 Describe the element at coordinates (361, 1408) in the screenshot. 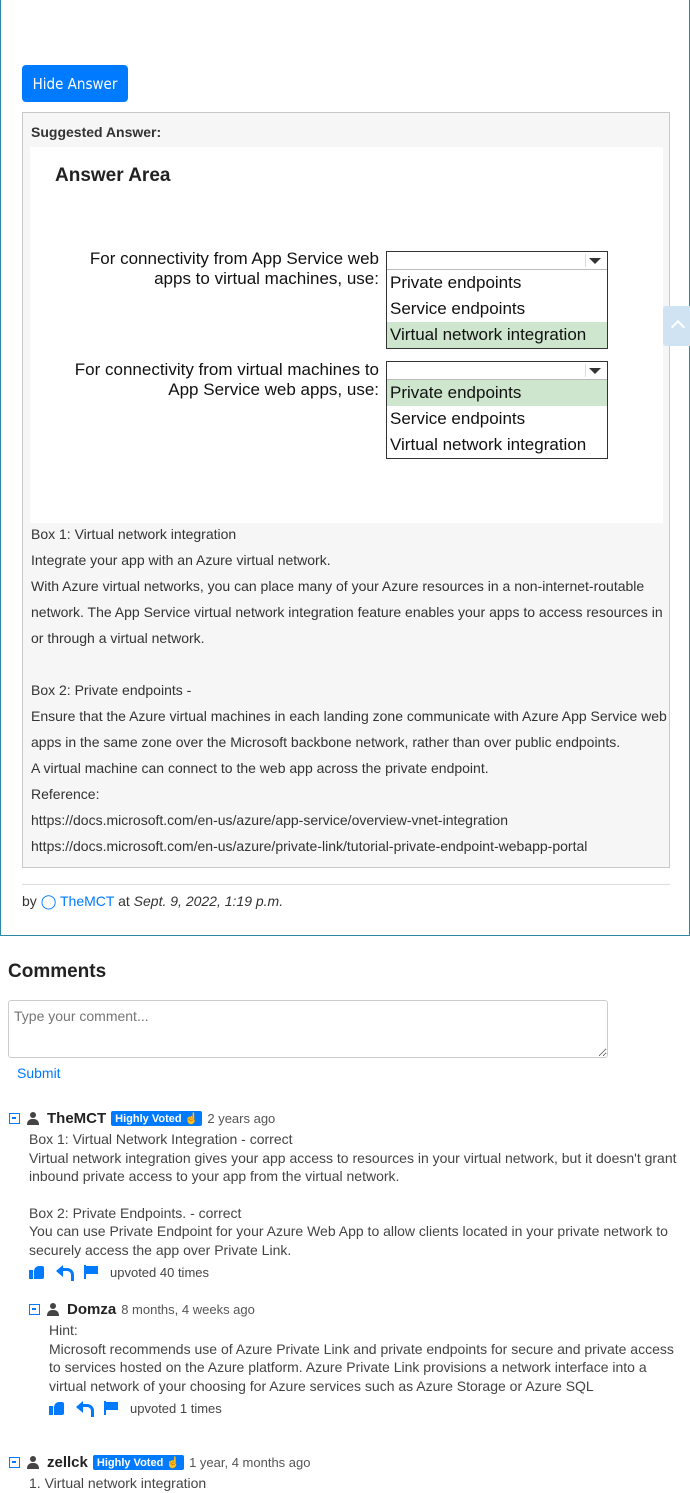

I see `comment-actions: upvoted 1 times` at that location.